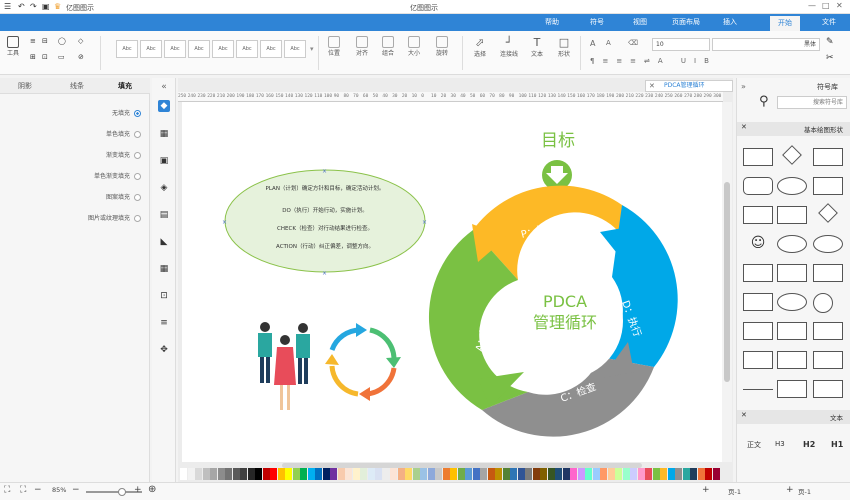  I want to click on text-format-row: ¶≡≡≡⇌A UIB, so click(653, 61).